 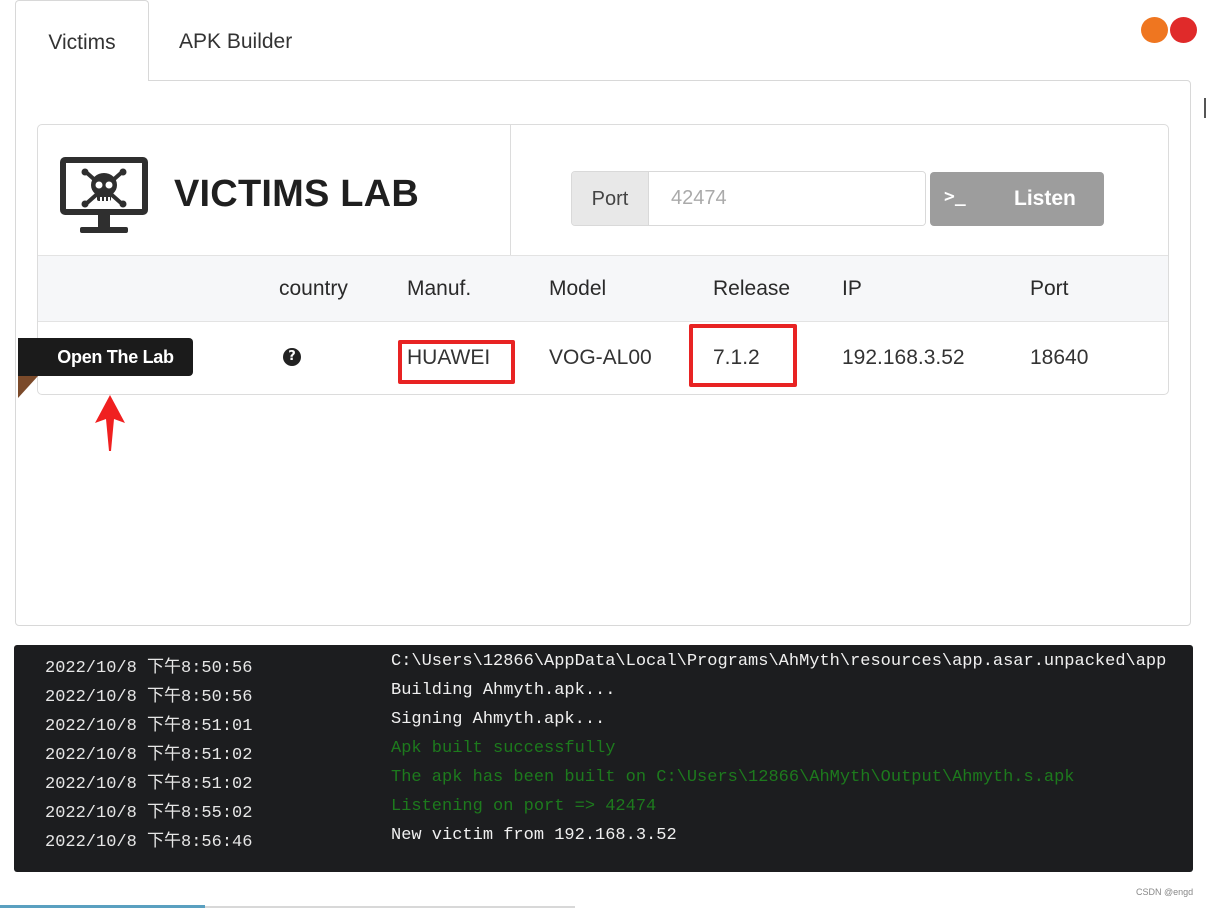 I want to click on log-message: Apk built successfully, so click(x=503, y=748).